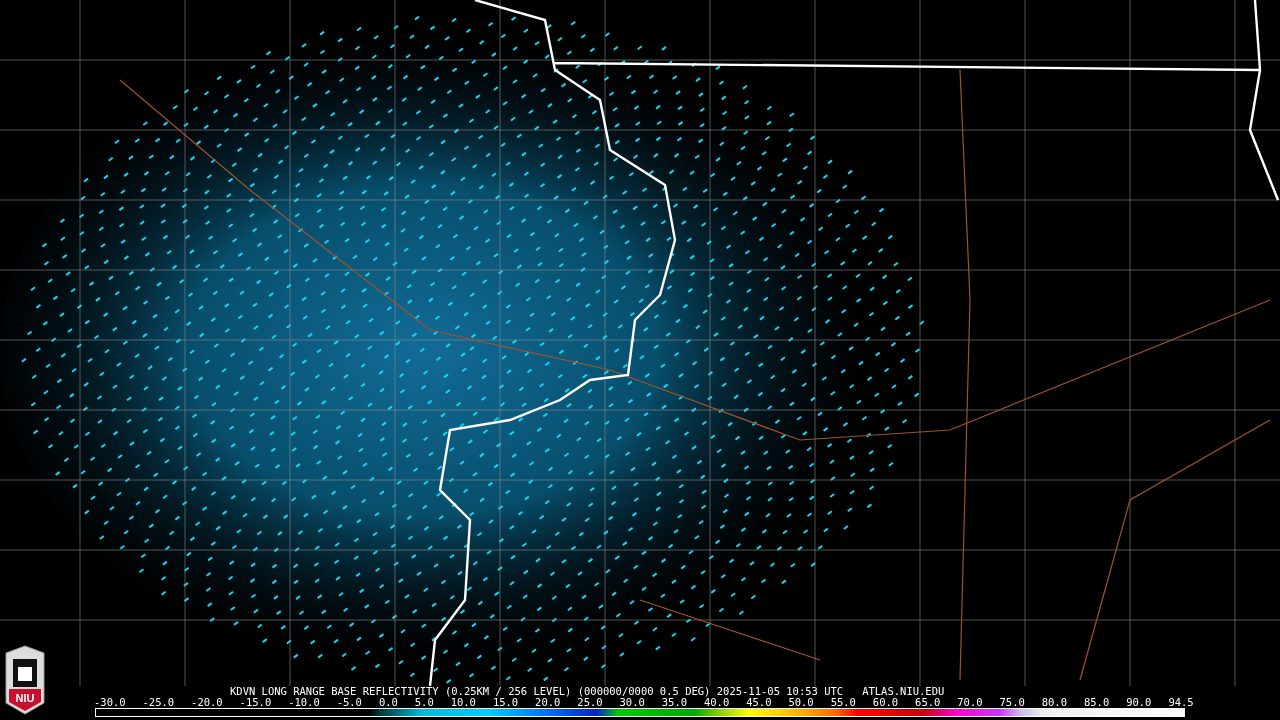  Describe the element at coordinates (463, 702) in the screenshot. I see `scale-label: 10.0` at that location.